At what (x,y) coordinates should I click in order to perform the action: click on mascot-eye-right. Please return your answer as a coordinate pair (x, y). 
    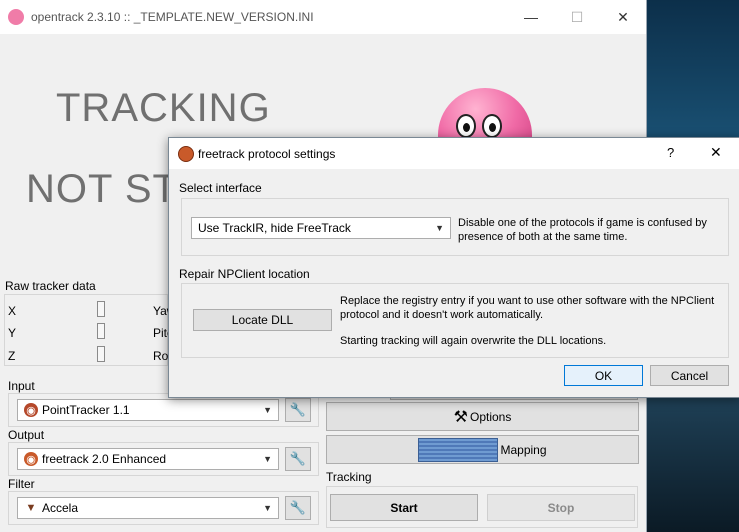
    Looking at the image, I should click on (492, 126).